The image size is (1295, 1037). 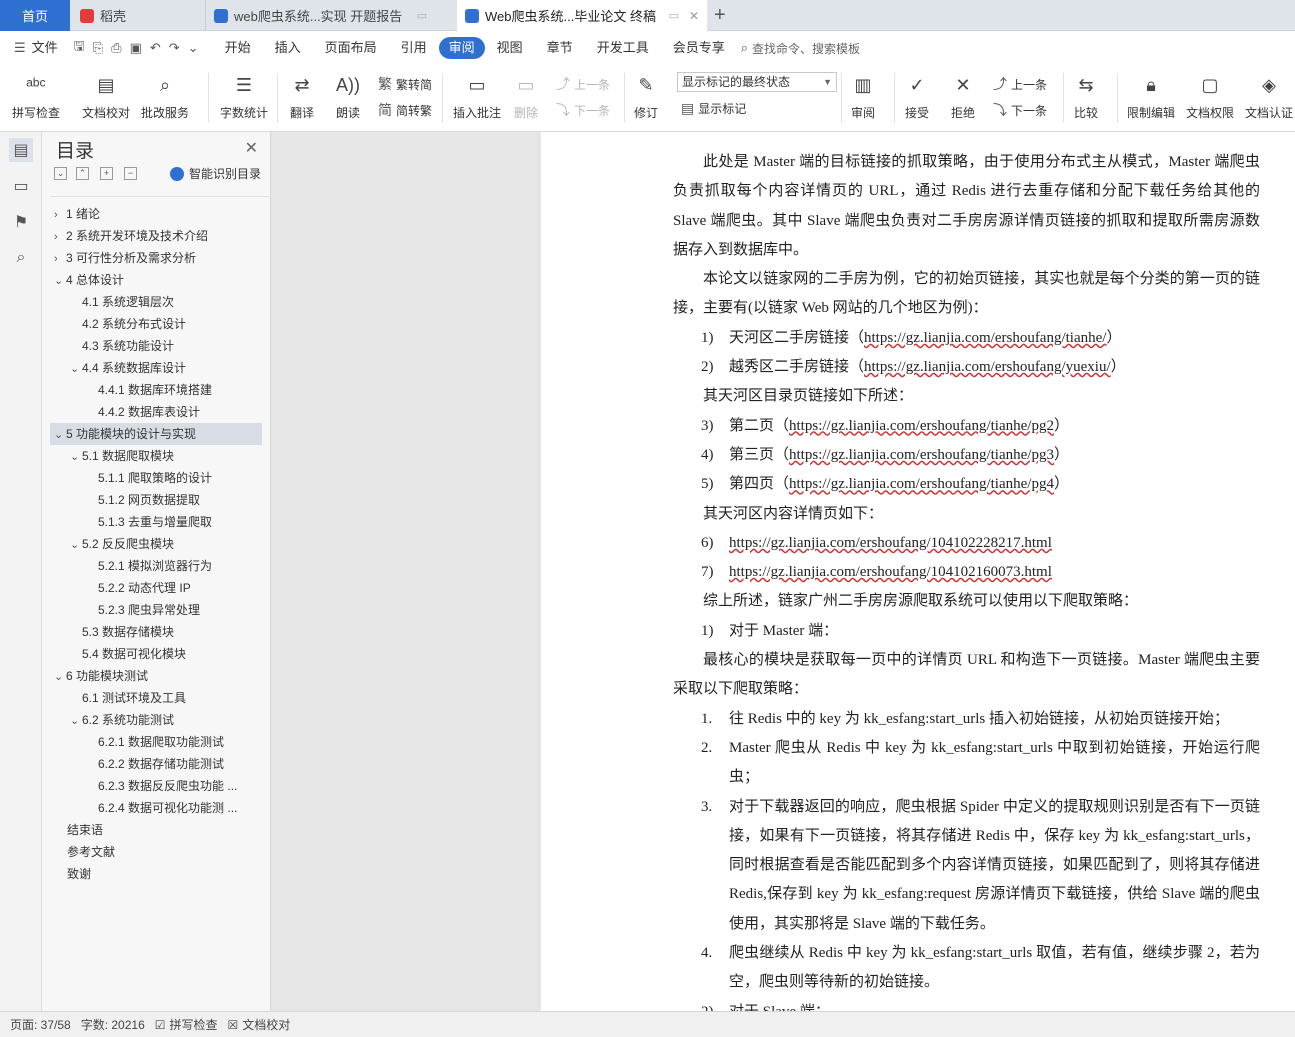 I want to click on toc-item: ⌄ 5.2 反反爬虫模块, so click(x=156, y=544).